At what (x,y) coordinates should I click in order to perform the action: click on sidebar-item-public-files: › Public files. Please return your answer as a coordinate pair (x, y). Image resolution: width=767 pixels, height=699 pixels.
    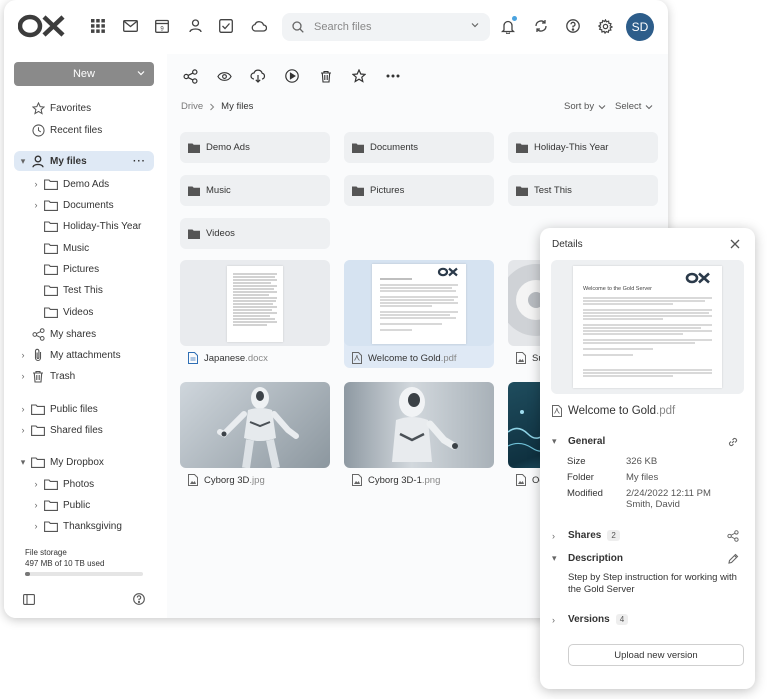
    Looking at the image, I should click on (58, 409).